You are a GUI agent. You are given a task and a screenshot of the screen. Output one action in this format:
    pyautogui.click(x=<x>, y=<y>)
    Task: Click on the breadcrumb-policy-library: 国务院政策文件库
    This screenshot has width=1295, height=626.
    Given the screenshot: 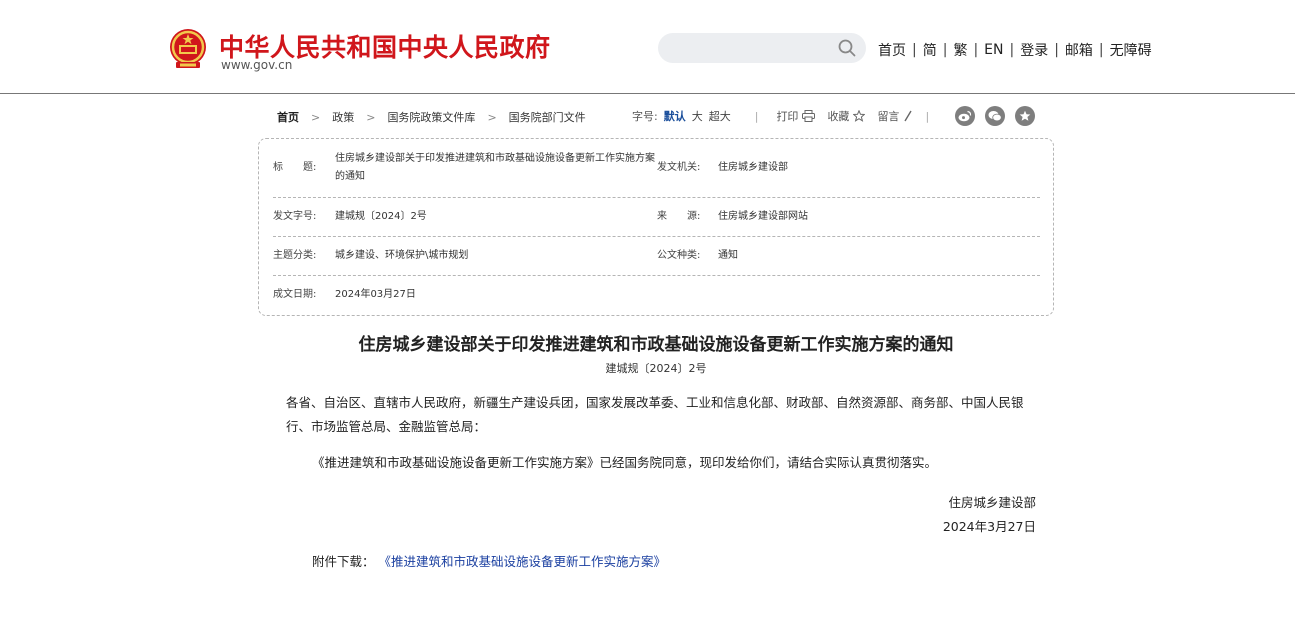 What is the action you would take?
    pyautogui.click(x=431, y=117)
    